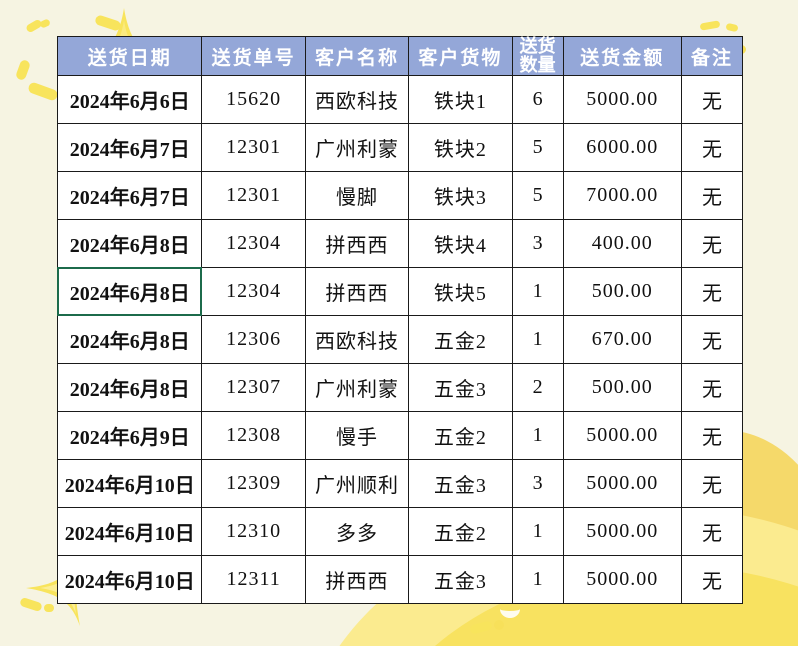  What do you see at coordinates (537, 387) in the screenshot?
I see `cell-qty: 2` at bounding box center [537, 387].